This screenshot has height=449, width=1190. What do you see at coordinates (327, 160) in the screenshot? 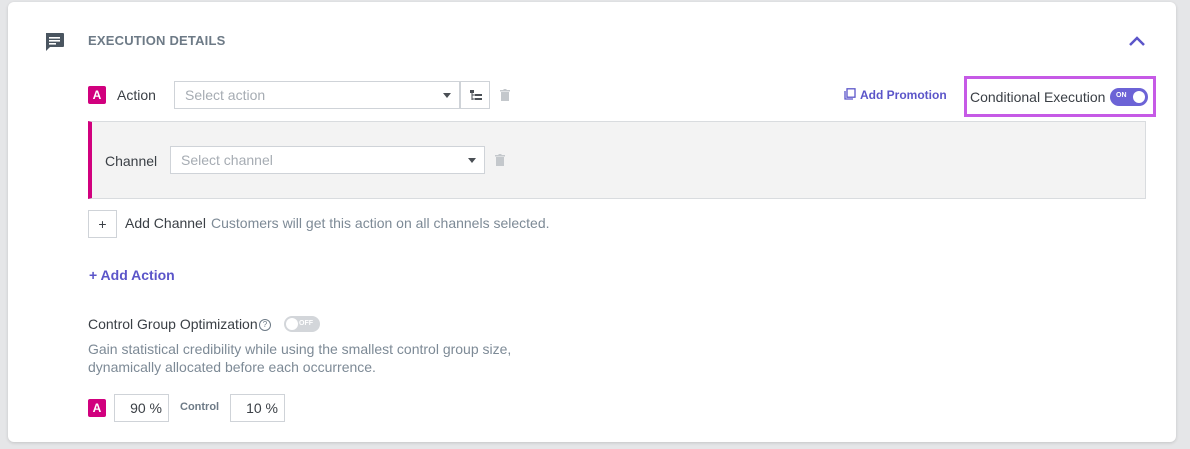
I see `channel-select: Select channel` at bounding box center [327, 160].